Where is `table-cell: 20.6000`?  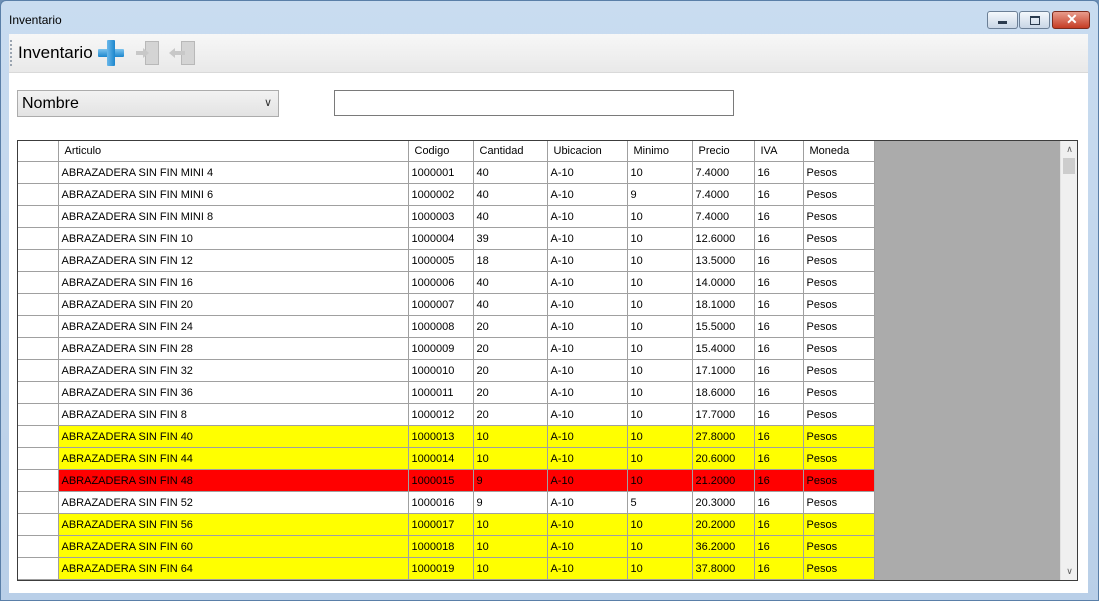 table-cell: 20.6000 is located at coordinates (723, 458).